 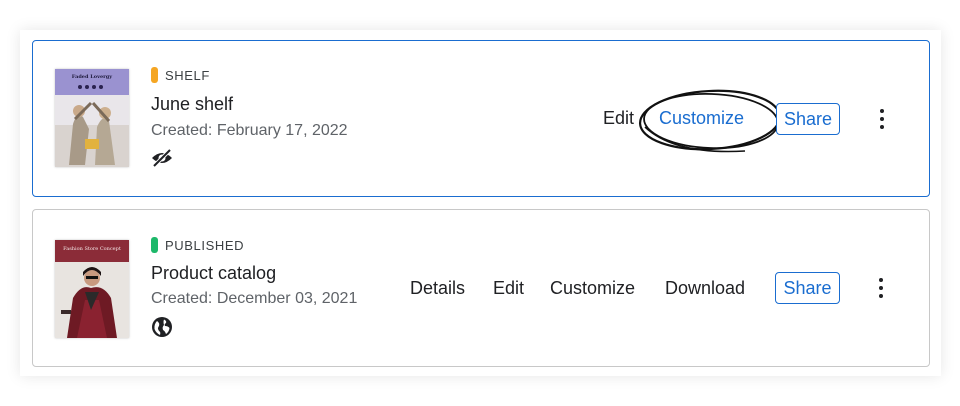 I want to click on details-button: Details, so click(x=437, y=288).